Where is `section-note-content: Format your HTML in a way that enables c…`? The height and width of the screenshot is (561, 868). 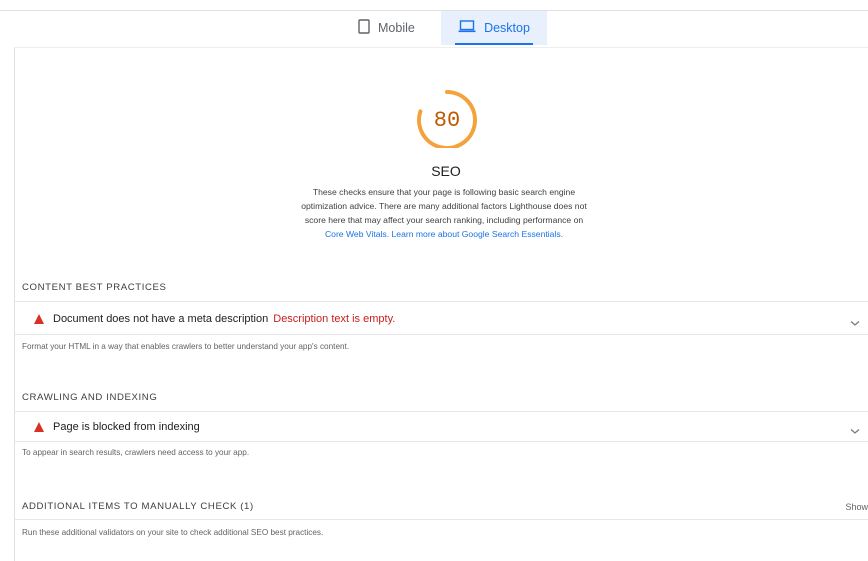 section-note-content: Format your HTML in a way that enables c… is located at coordinates (186, 346).